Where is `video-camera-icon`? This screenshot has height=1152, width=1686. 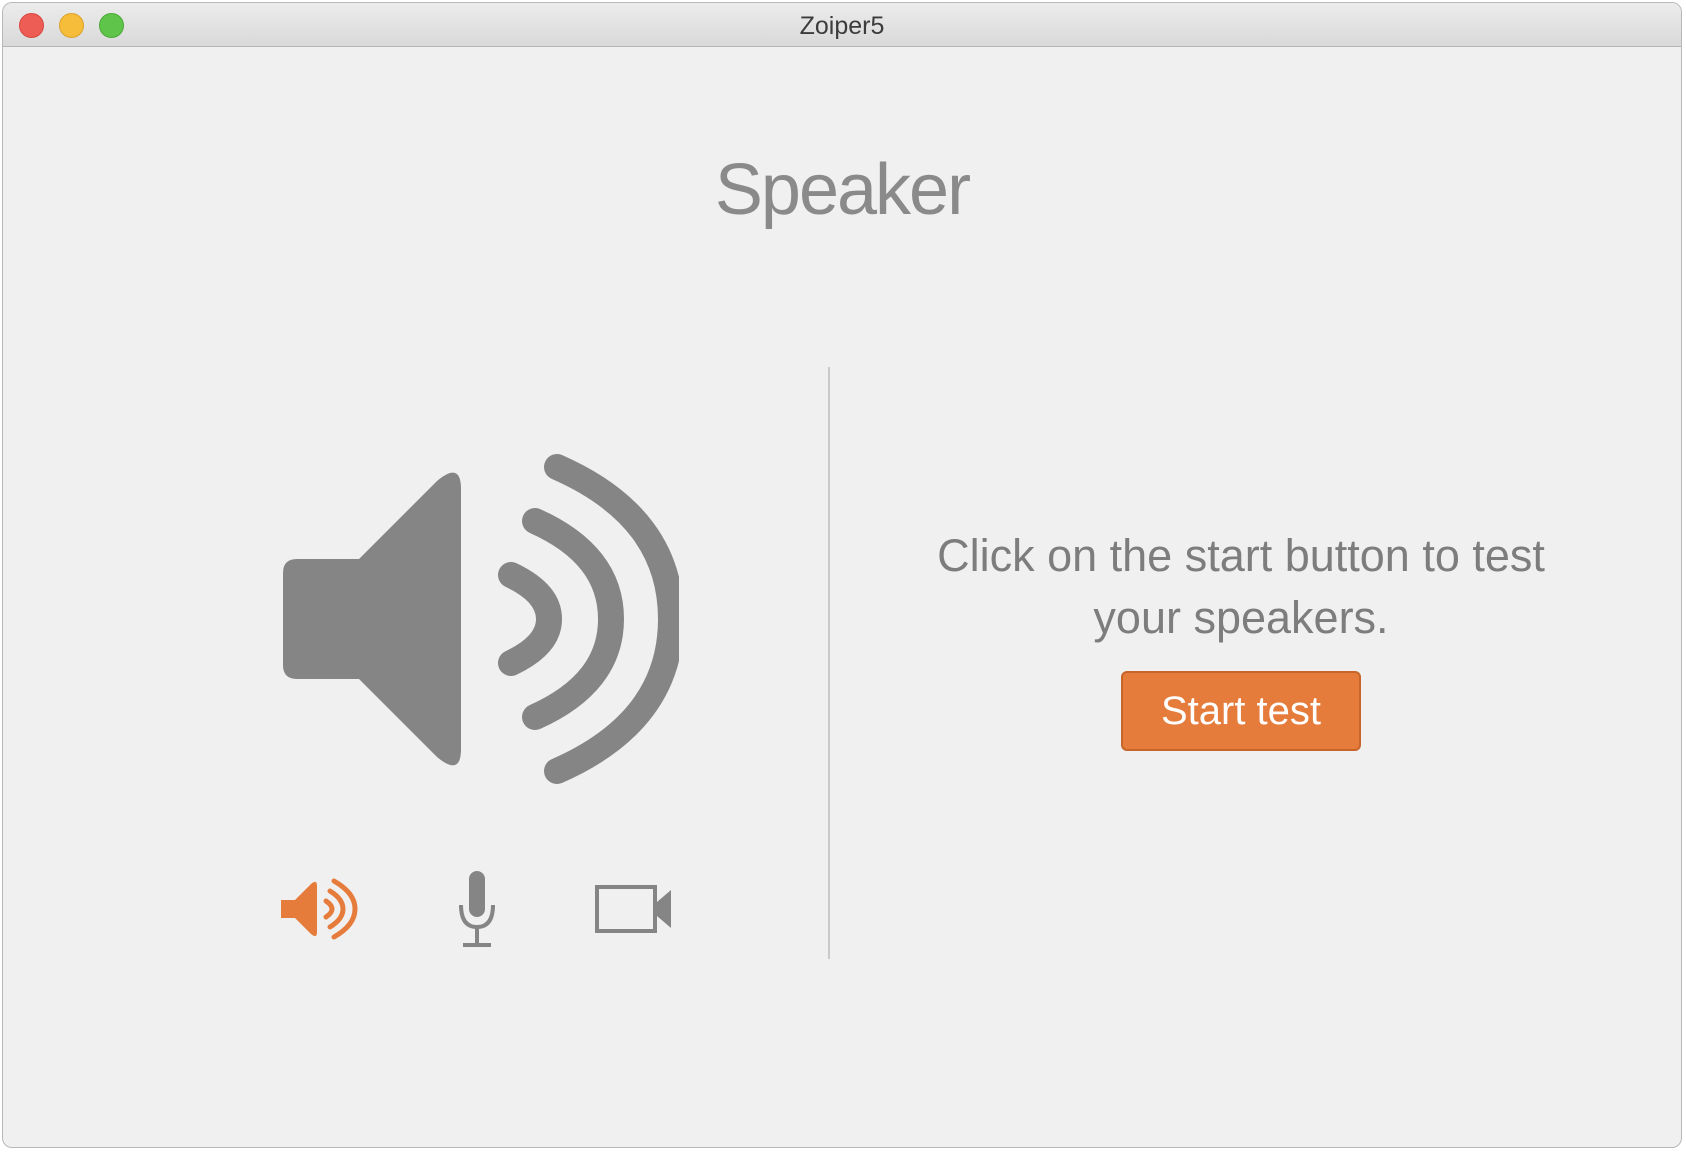
video-camera-icon is located at coordinates (633, 909).